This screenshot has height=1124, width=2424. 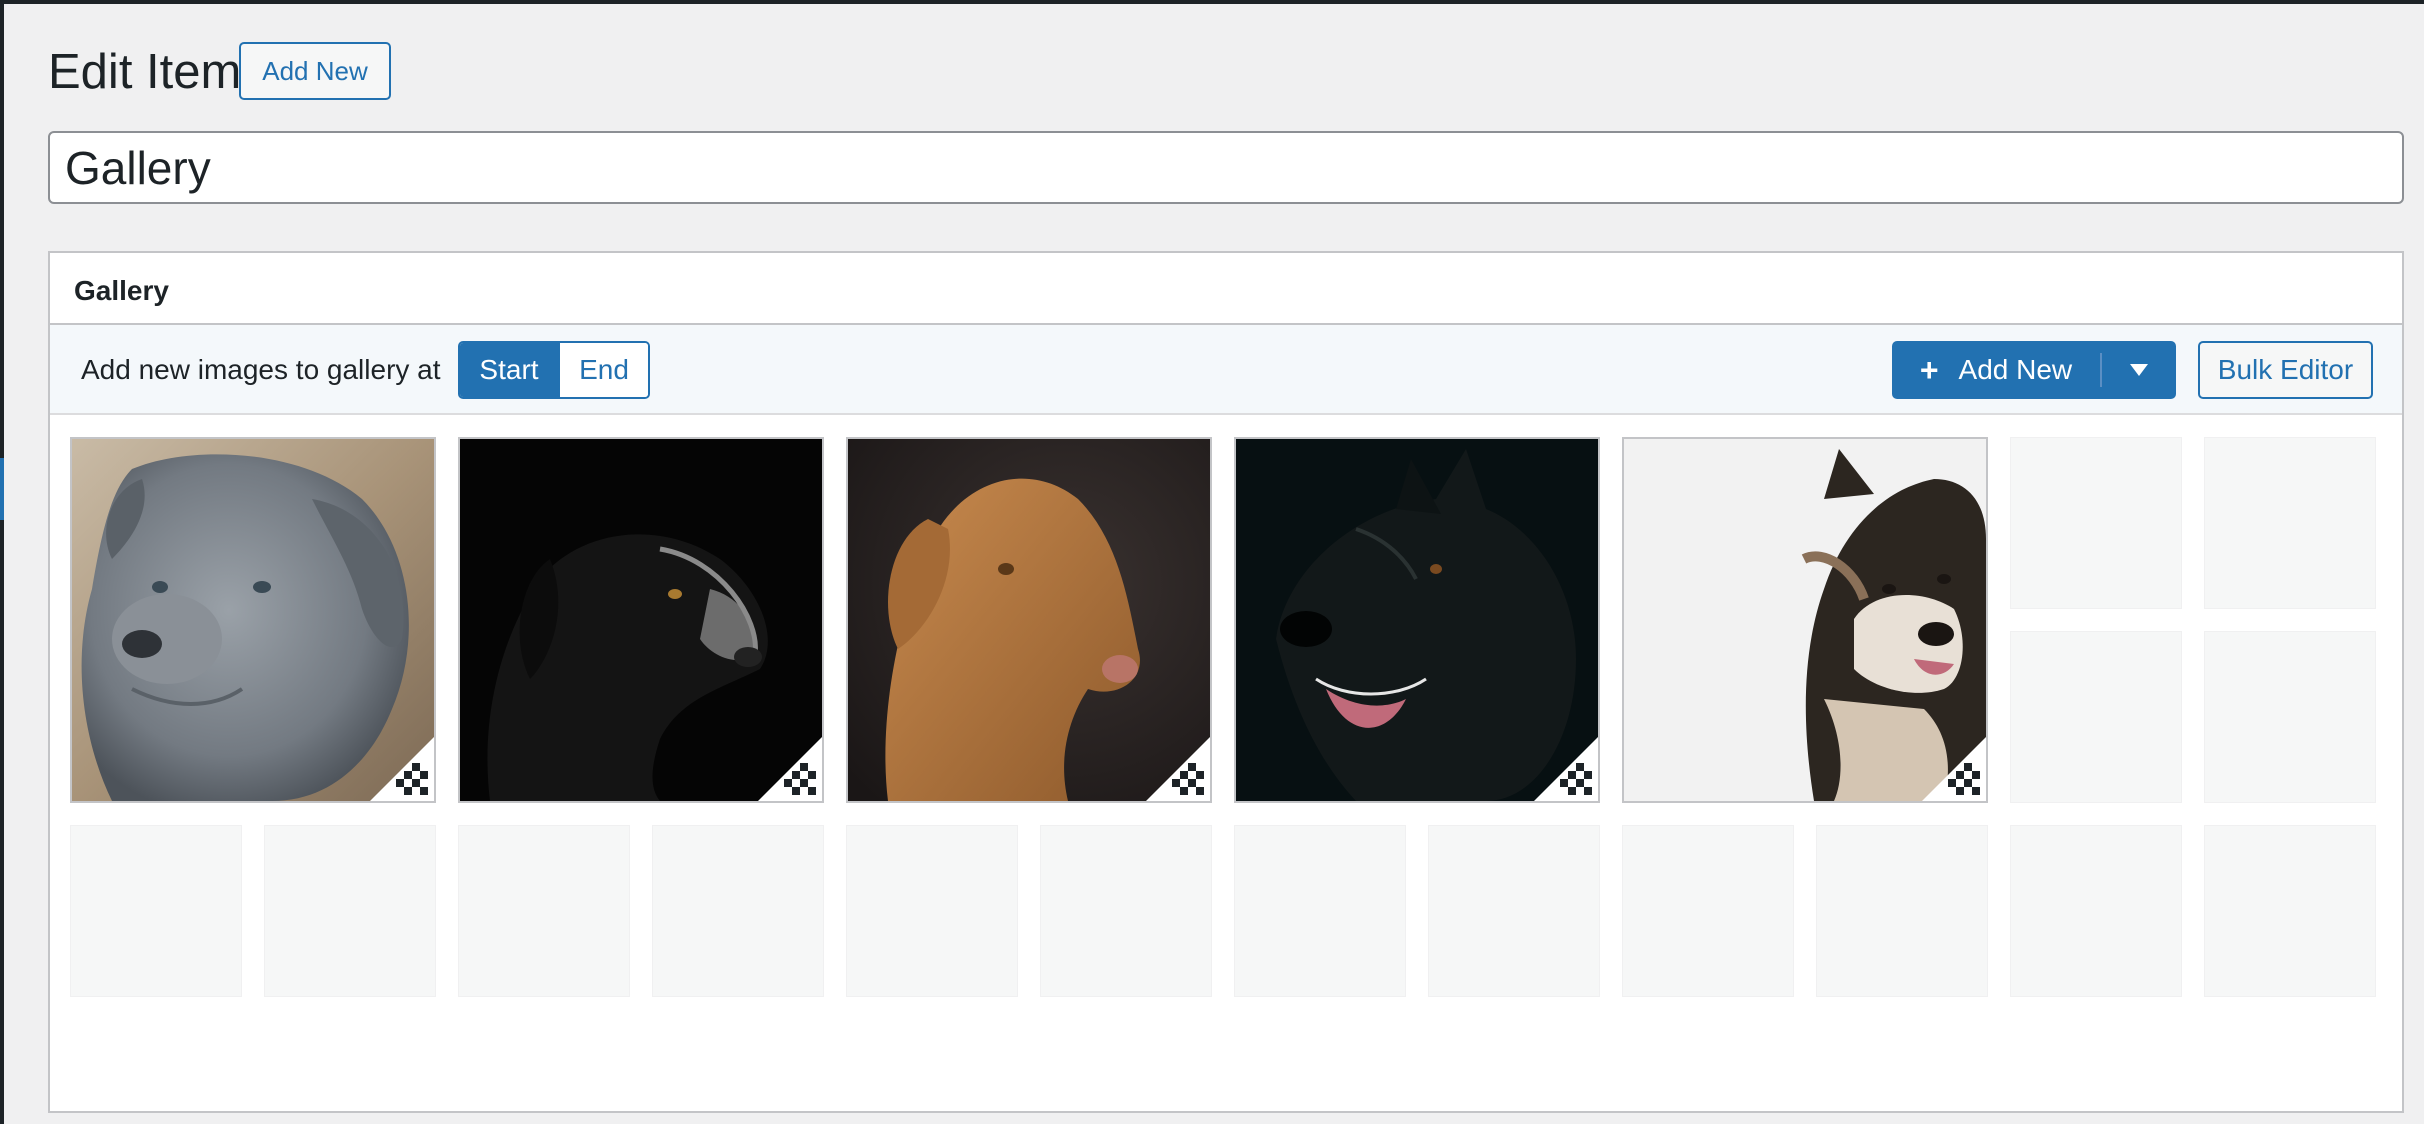 I want to click on page-add-new-button: Add New, so click(x=315, y=71).